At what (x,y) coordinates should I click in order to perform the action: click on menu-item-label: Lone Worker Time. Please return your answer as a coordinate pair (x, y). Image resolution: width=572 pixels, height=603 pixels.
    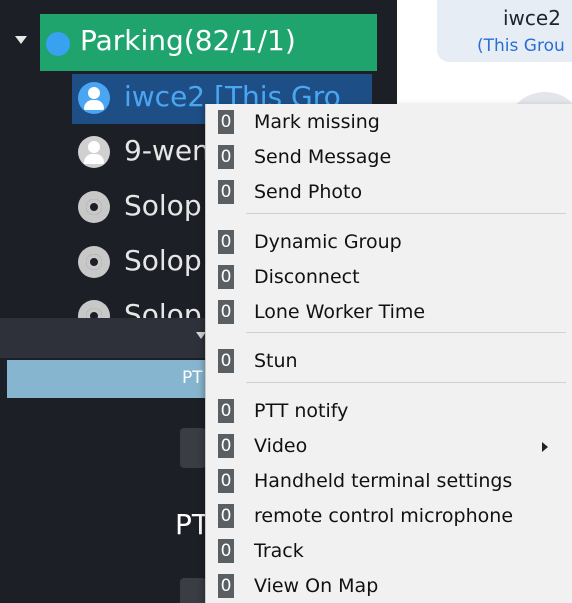
    Looking at the image, I should click on (340, 312).